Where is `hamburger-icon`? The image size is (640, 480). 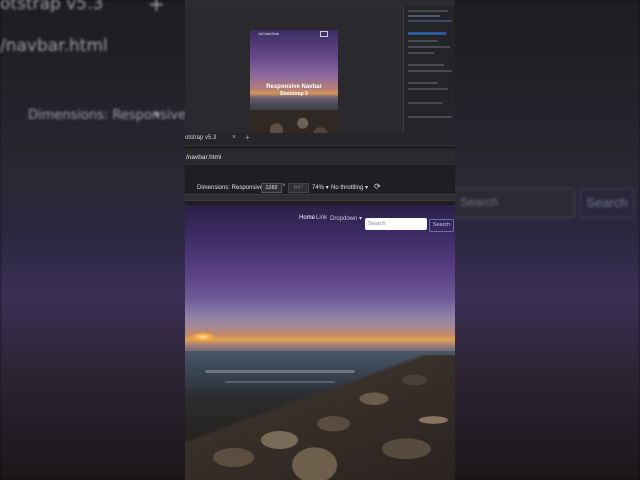
hamburger-icon is located at coordinates (324, 34).